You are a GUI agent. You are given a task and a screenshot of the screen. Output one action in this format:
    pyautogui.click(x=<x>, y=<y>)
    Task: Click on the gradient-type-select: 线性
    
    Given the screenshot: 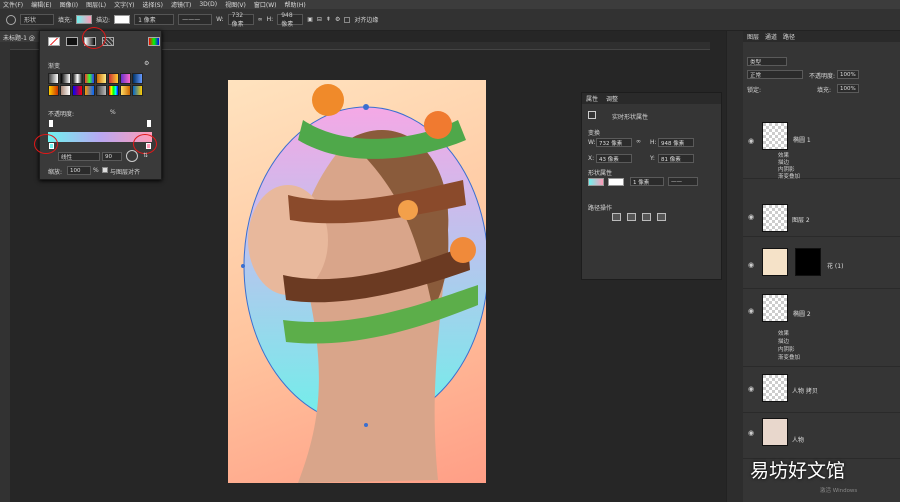 What is the action you would take?
    pyautogui.click(x=79, y=156)
    